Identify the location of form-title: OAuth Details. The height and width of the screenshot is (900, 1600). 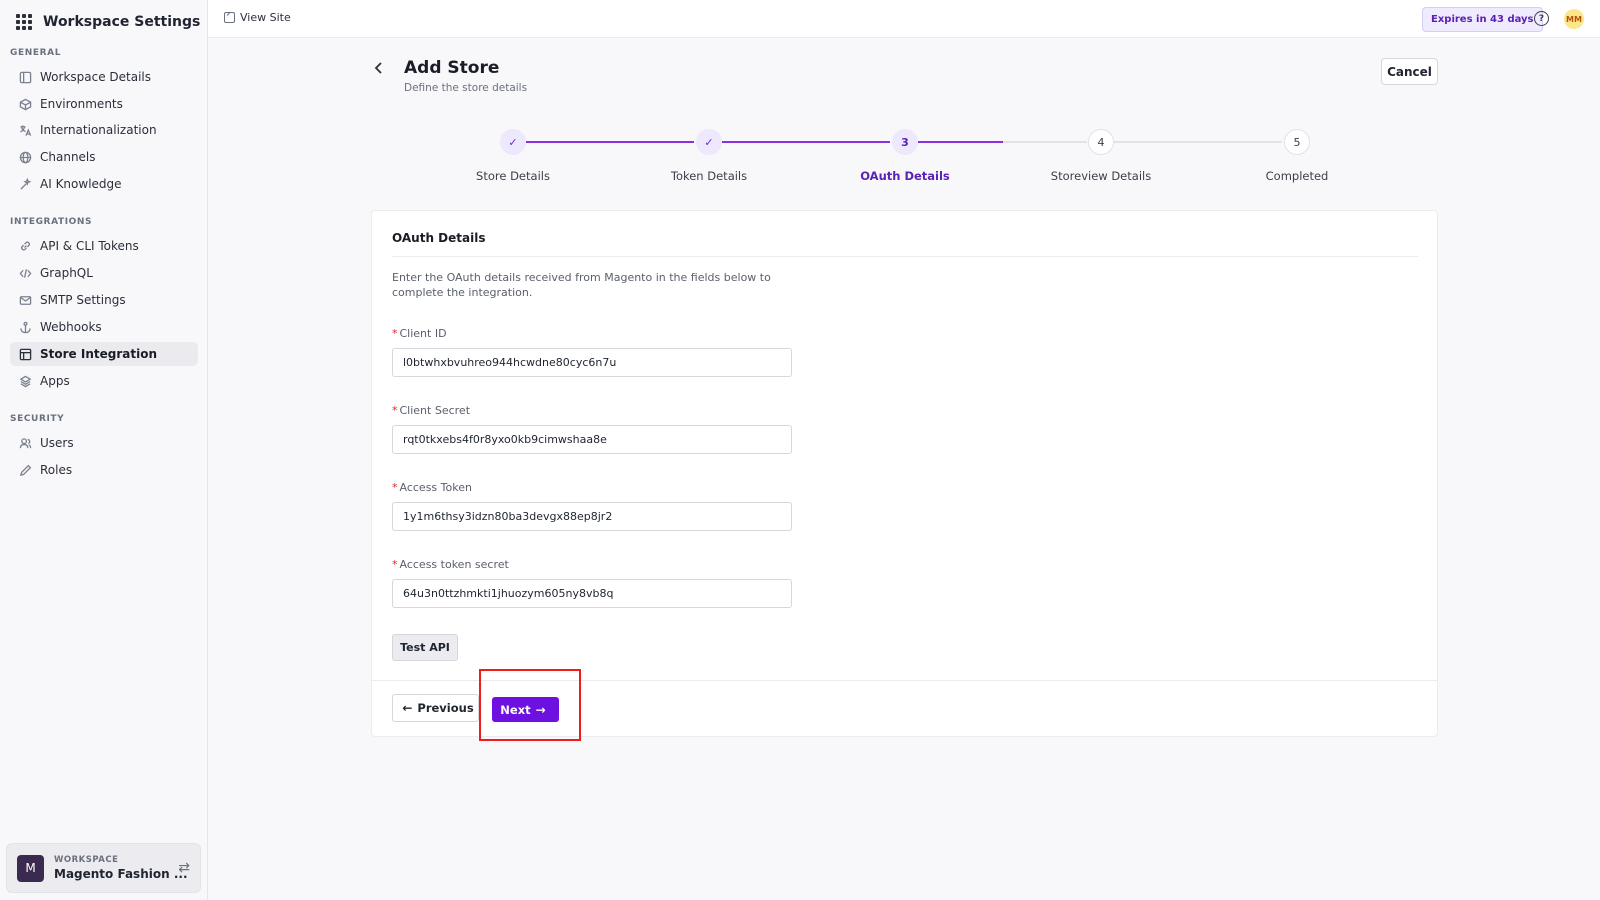
(439, 238).